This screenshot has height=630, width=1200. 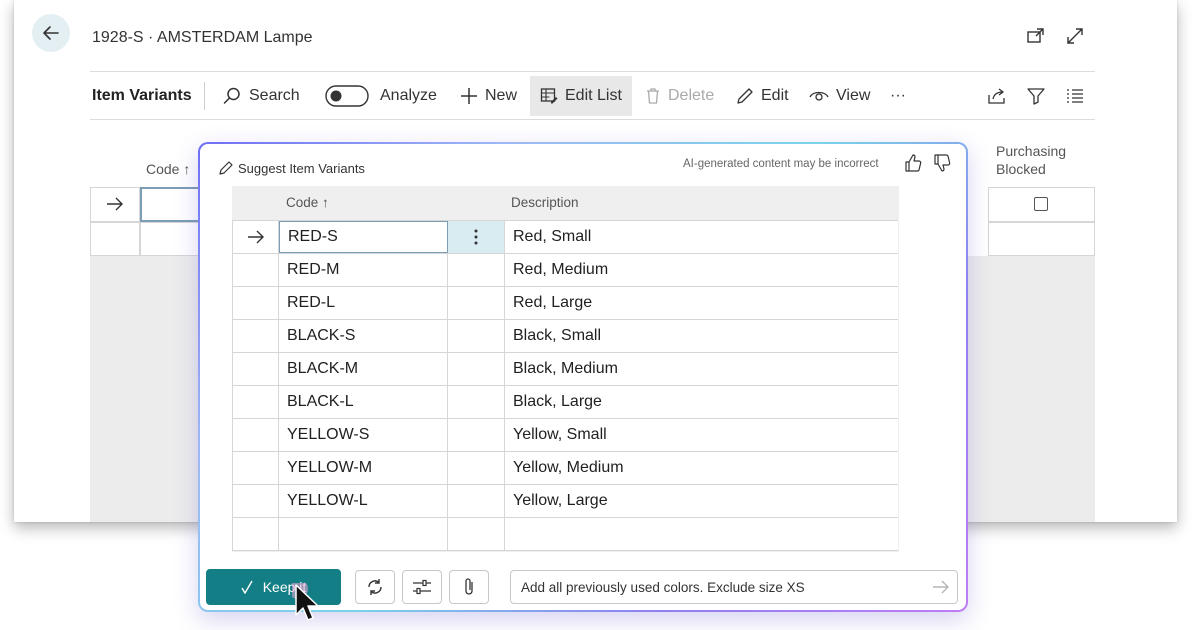 What do you see at coordinates (51, 33) in the screenshot?
I see `back-button` at bounding box center [51, 33].